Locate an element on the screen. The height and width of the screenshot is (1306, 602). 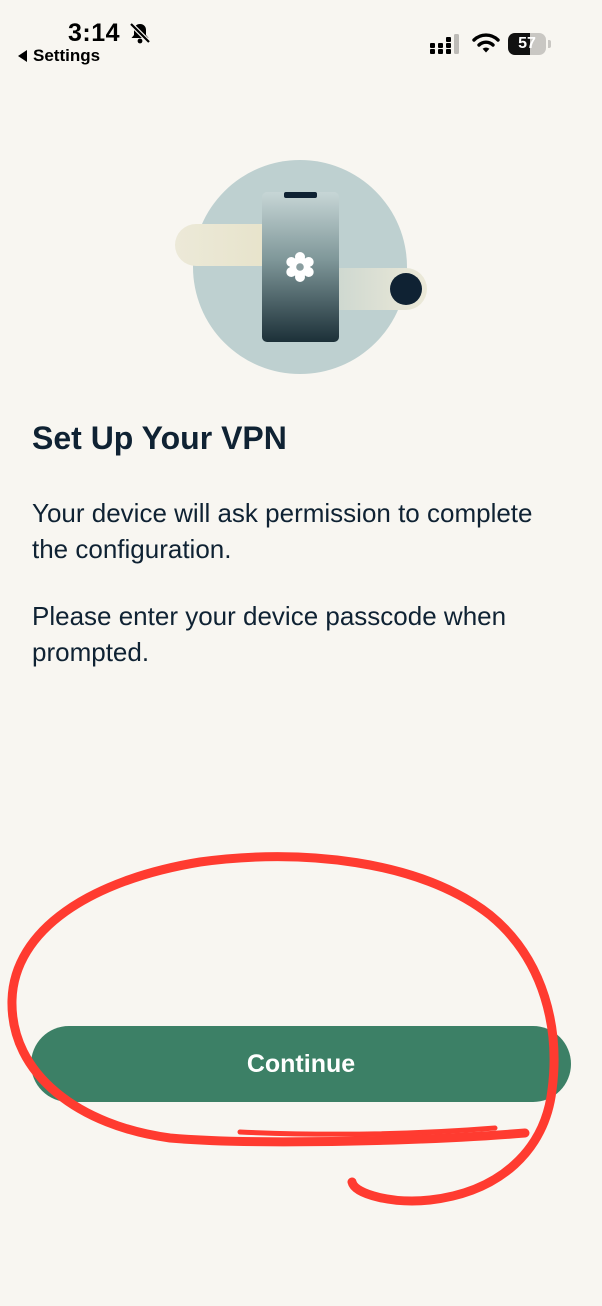
battery-icon: 57 is located at coordinates (529, 44).